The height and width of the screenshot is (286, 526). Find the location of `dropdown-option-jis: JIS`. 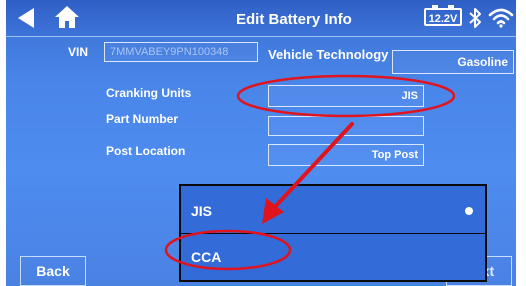

dropdown-option-jis: JIS is located at coordinates (333, 211).